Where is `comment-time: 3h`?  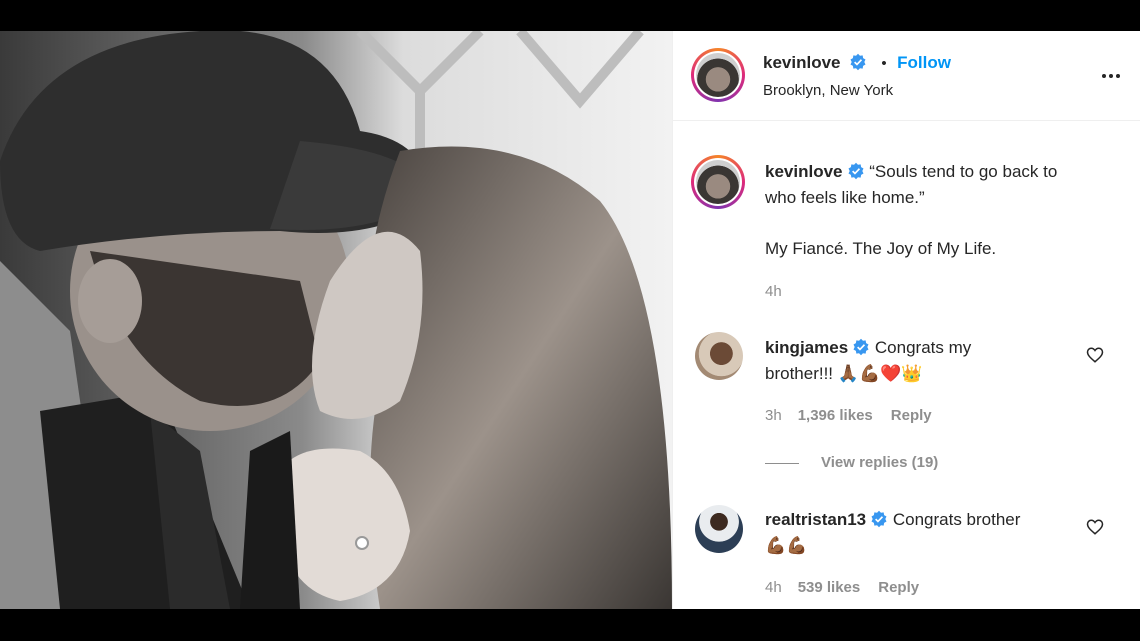
comment-time: 3h is located at coordinates (773, 415).